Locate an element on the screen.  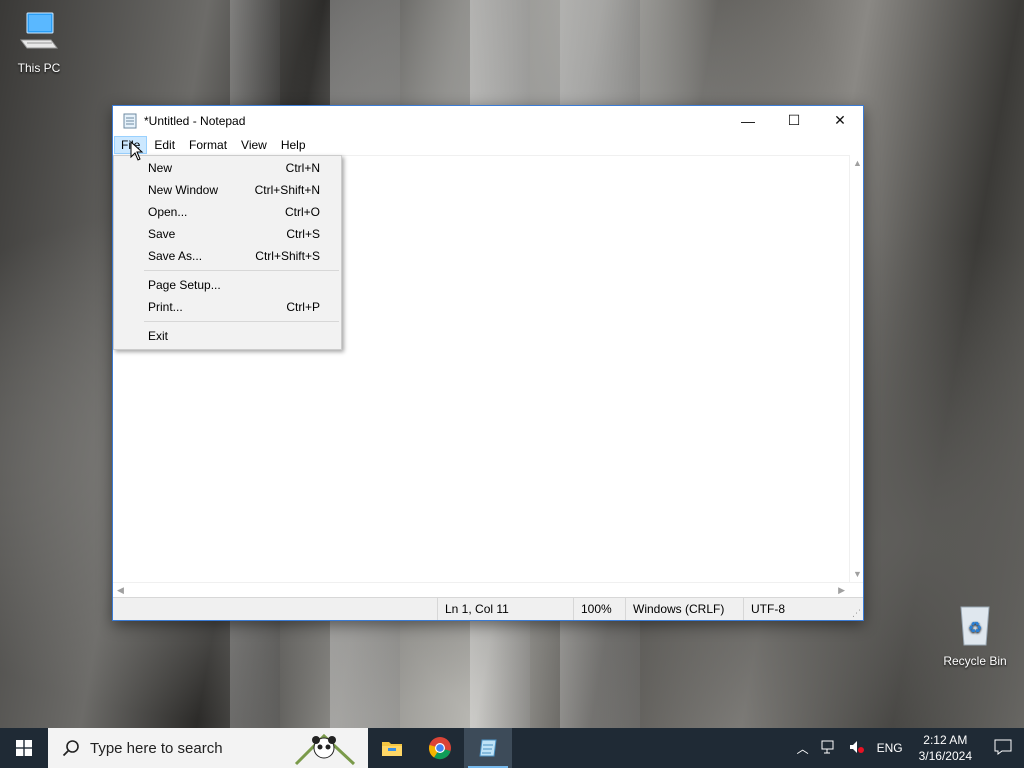
scroll-up-icon: ▲ is located at coordinates (857, 163).